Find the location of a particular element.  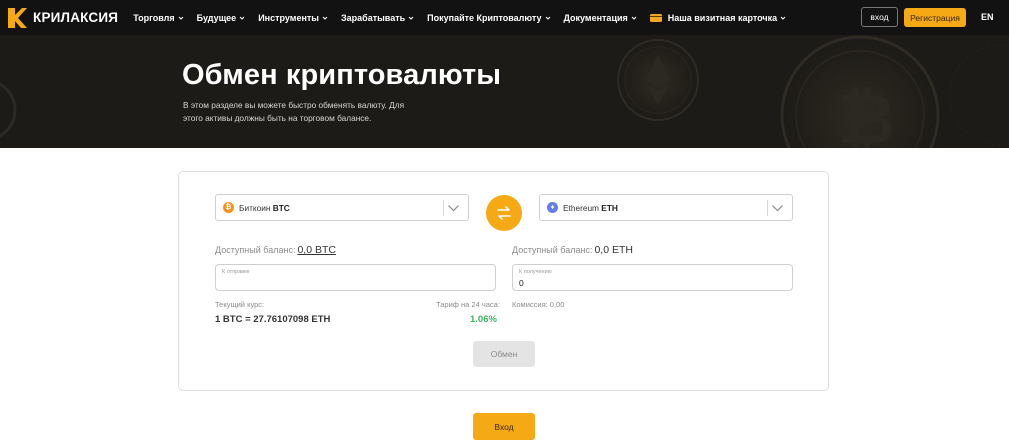

tariff-label: Тариф на 24 часа: is located at coordinates (468, 304).